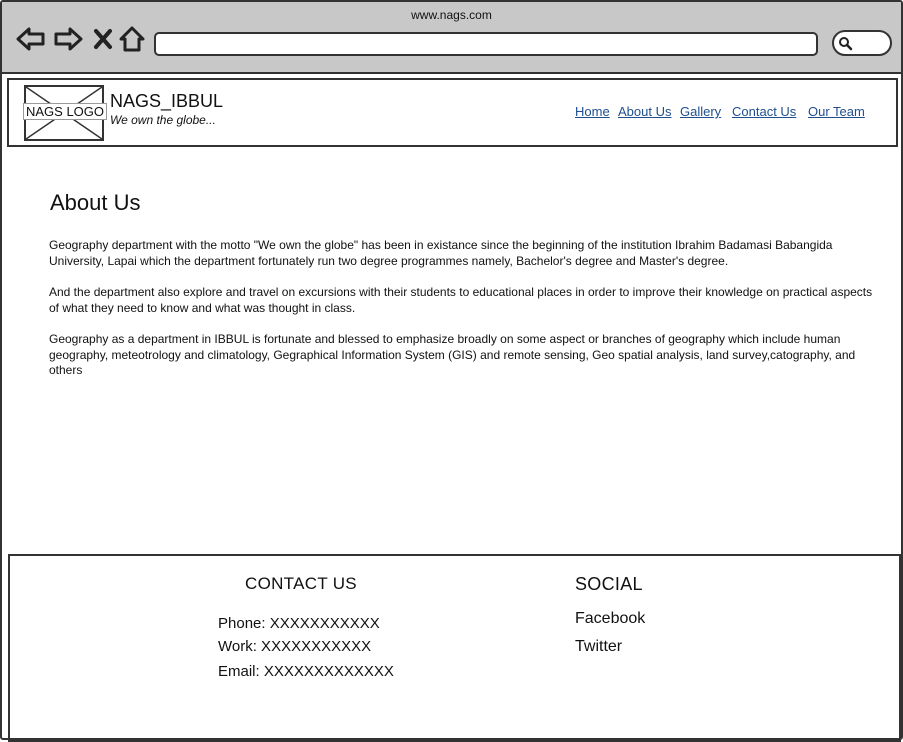 This screenshot has width=903, height=742. What do you see at coordinates (68, 39) in the screenshot?
I see `forward-arrow-icon` at bounding box center [68, 39].